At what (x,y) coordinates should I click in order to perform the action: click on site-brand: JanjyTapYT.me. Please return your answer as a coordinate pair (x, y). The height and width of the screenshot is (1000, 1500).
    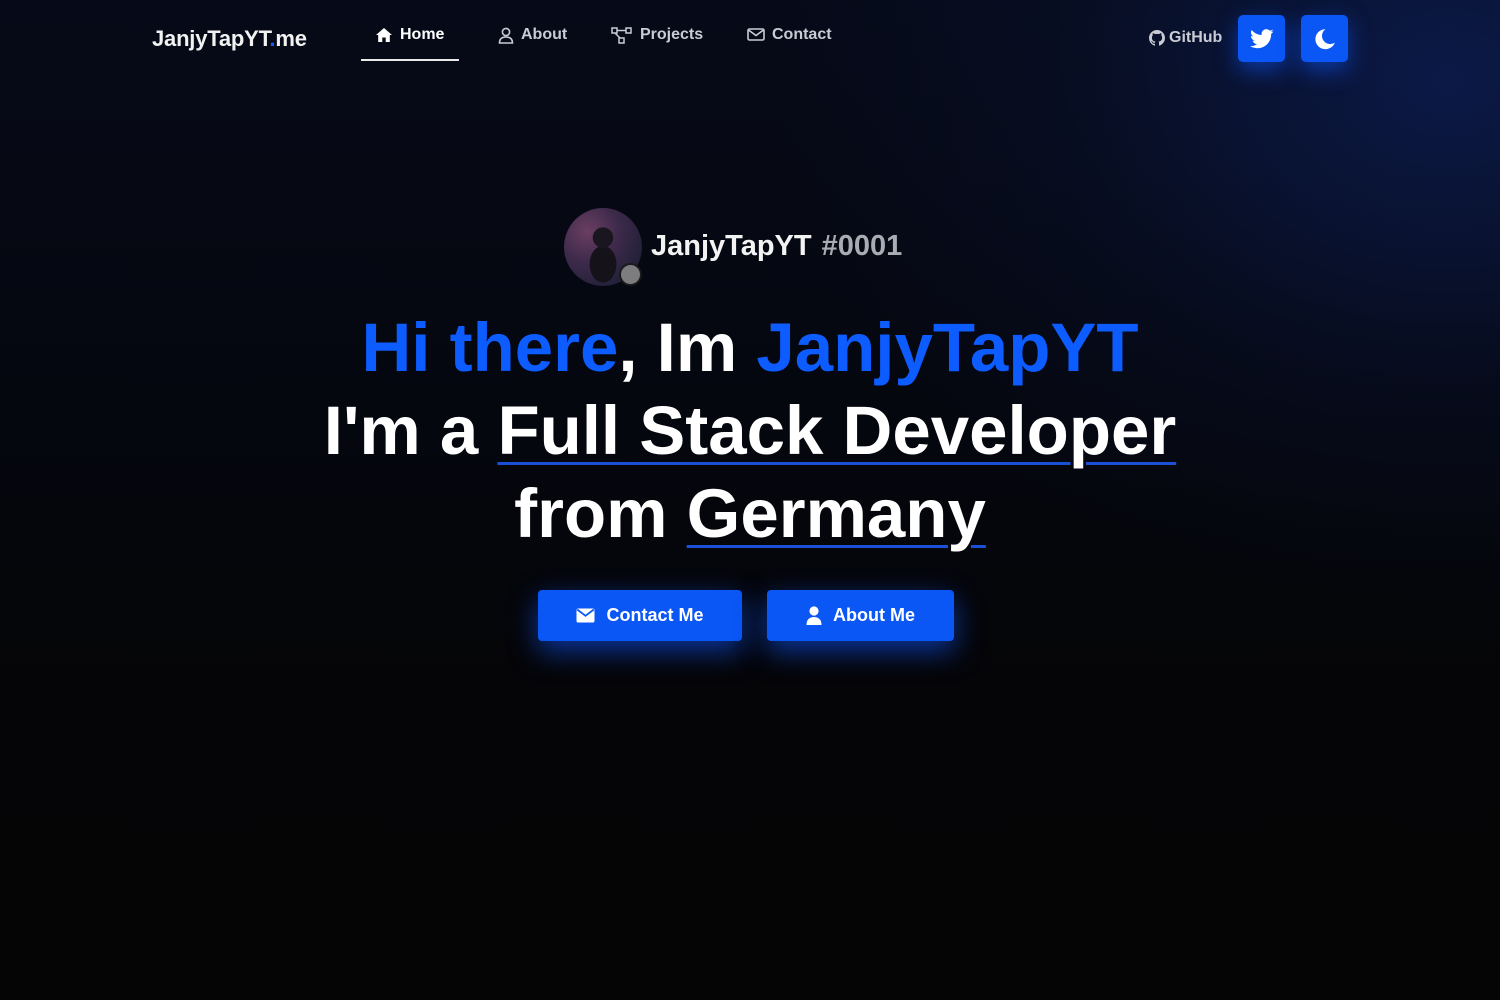
    Looking at the image, I should click on (229, 39).